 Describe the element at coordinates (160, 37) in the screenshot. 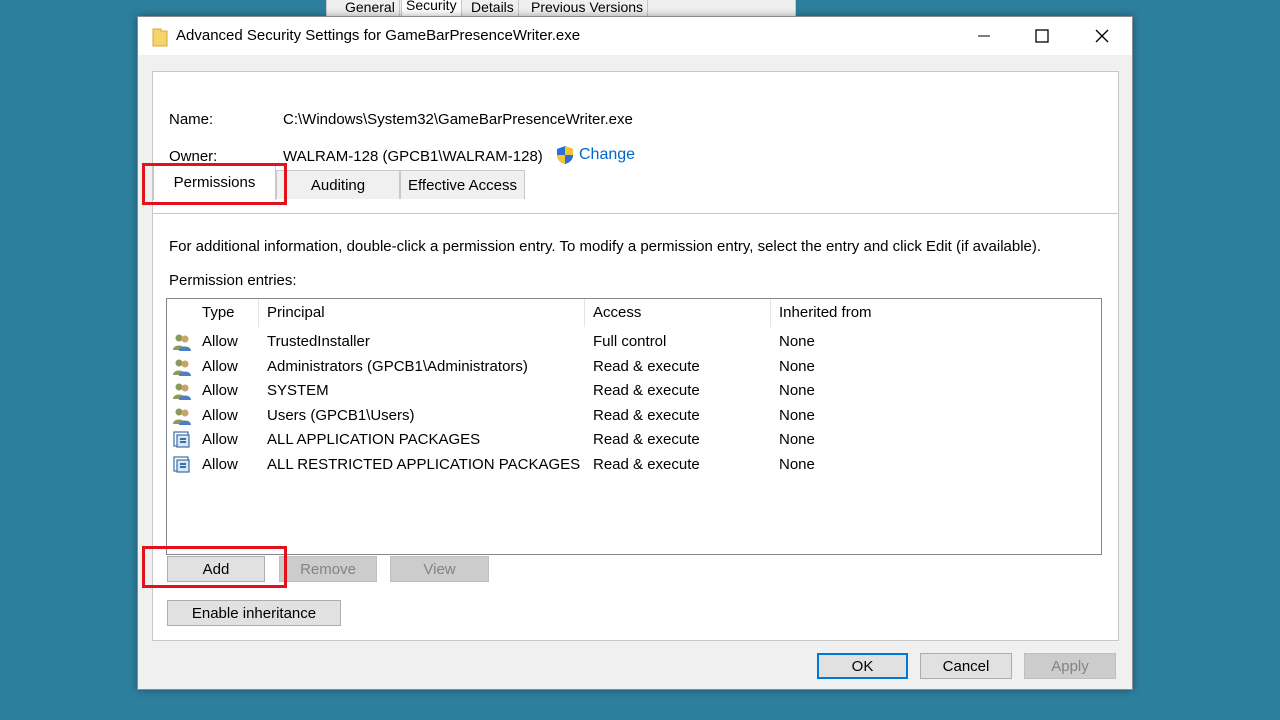

I see `folder-icon` at that location.